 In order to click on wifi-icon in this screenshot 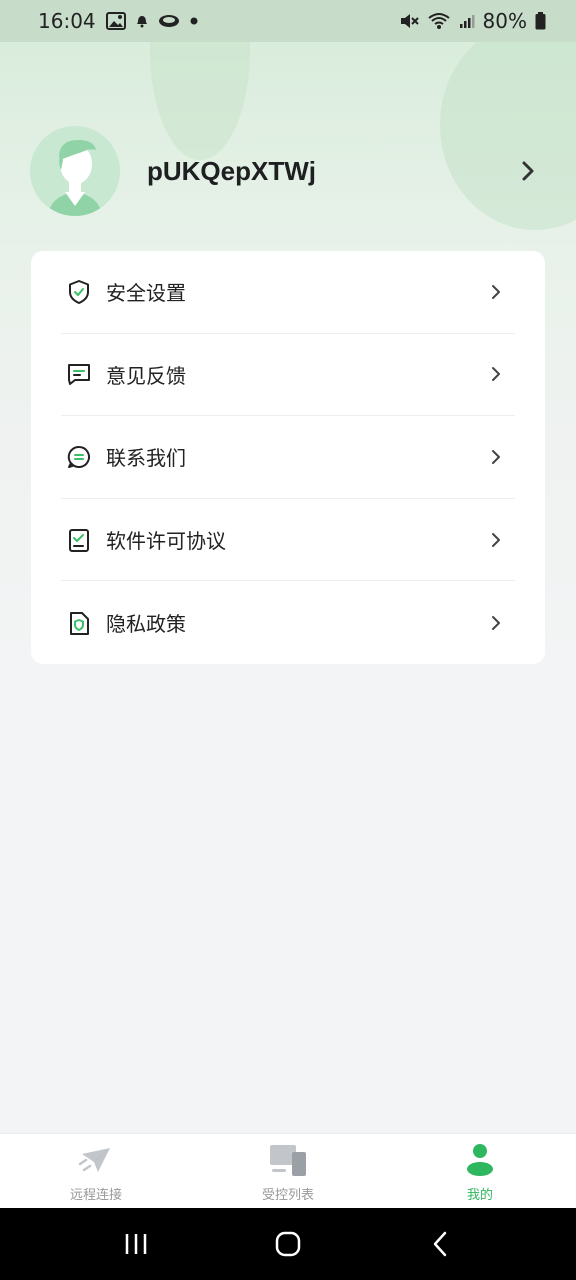, I will do `click(439, 21)`.